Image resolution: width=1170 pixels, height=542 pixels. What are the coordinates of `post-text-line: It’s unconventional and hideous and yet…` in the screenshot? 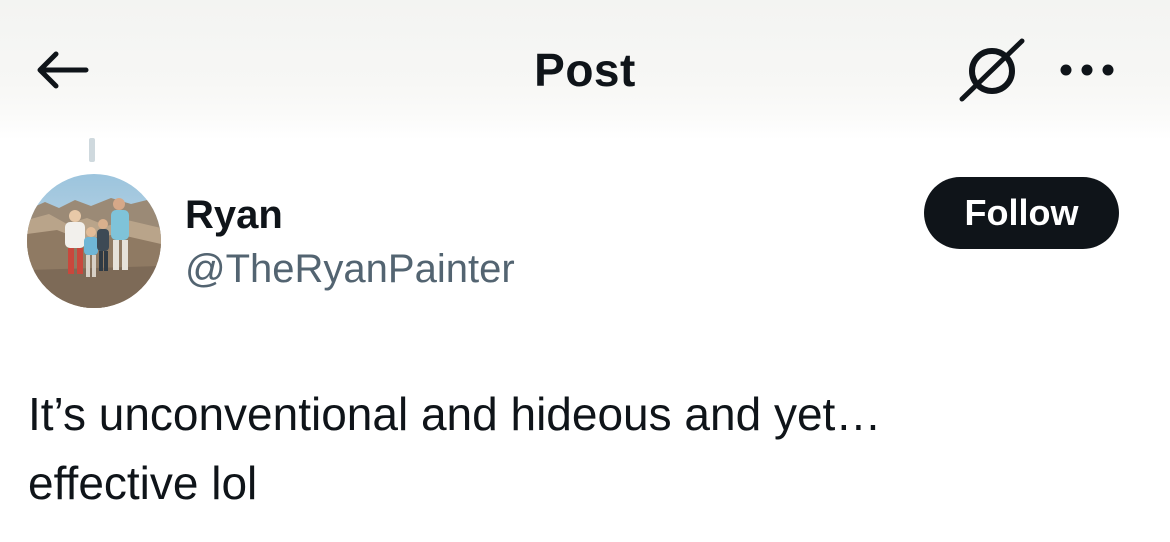 It's located at (455, 414).